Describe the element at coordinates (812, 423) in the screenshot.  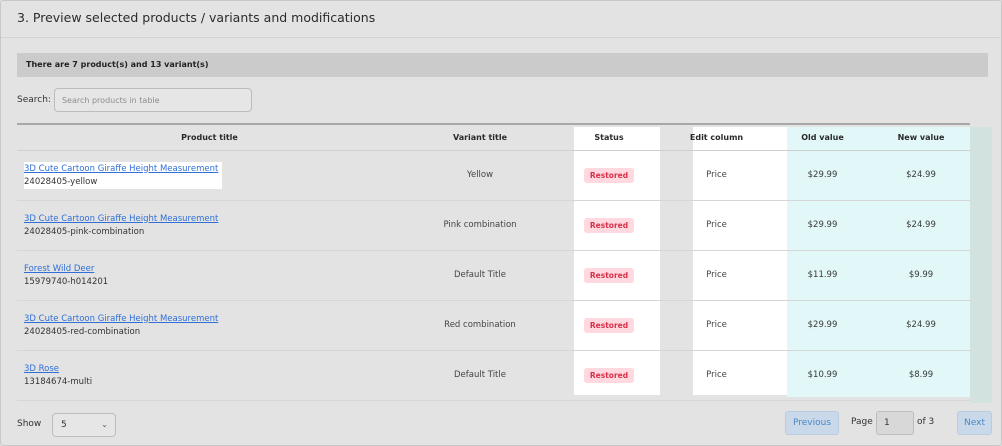
I see `previous-button: Previous` at that location.